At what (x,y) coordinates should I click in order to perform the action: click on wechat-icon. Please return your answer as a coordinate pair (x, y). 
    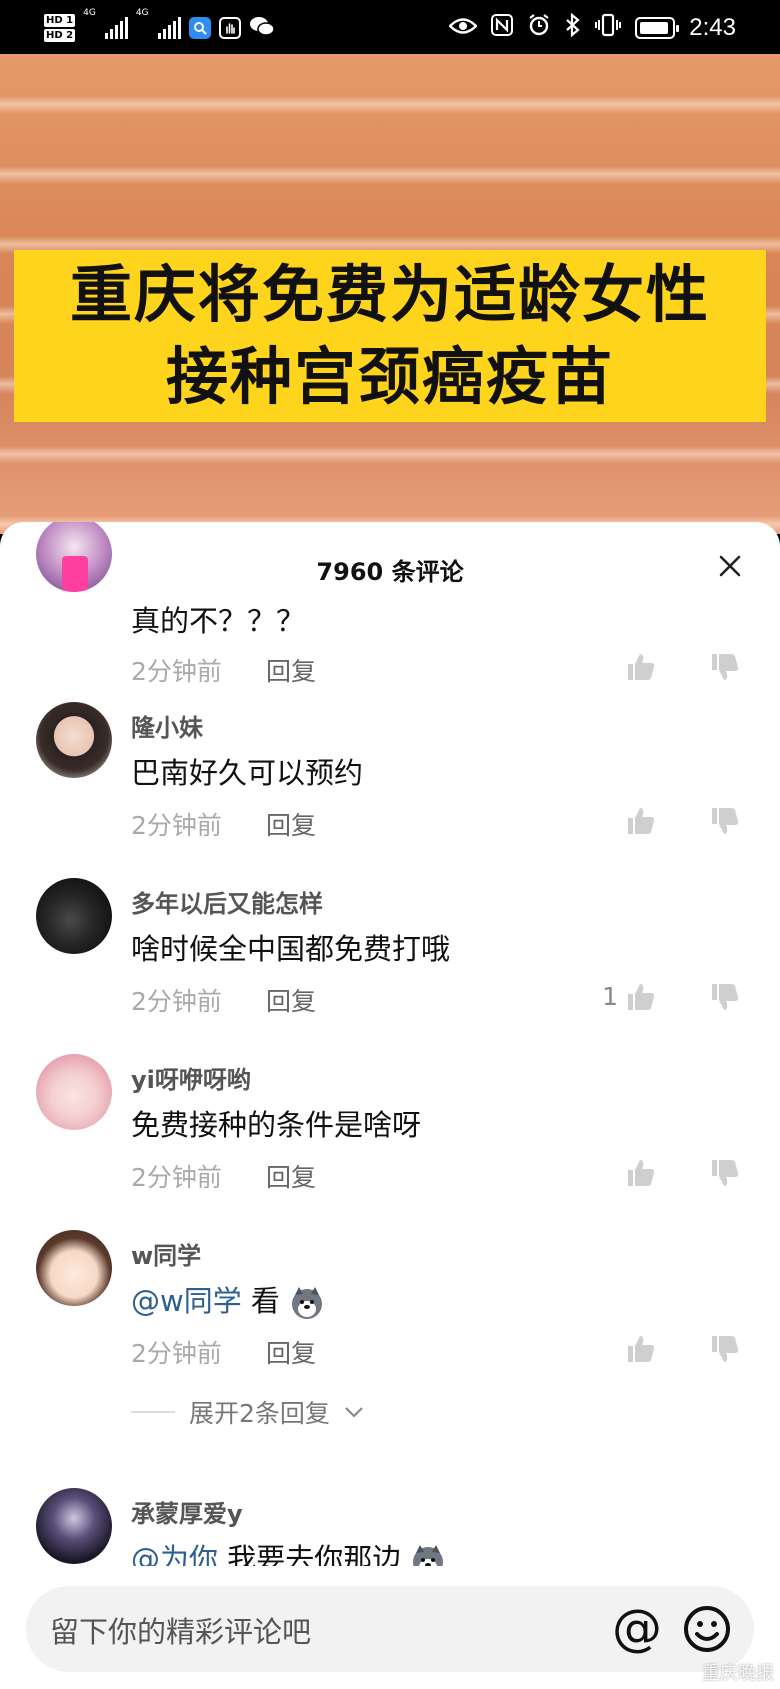
    Looking at the image, I should click on (262, 28).